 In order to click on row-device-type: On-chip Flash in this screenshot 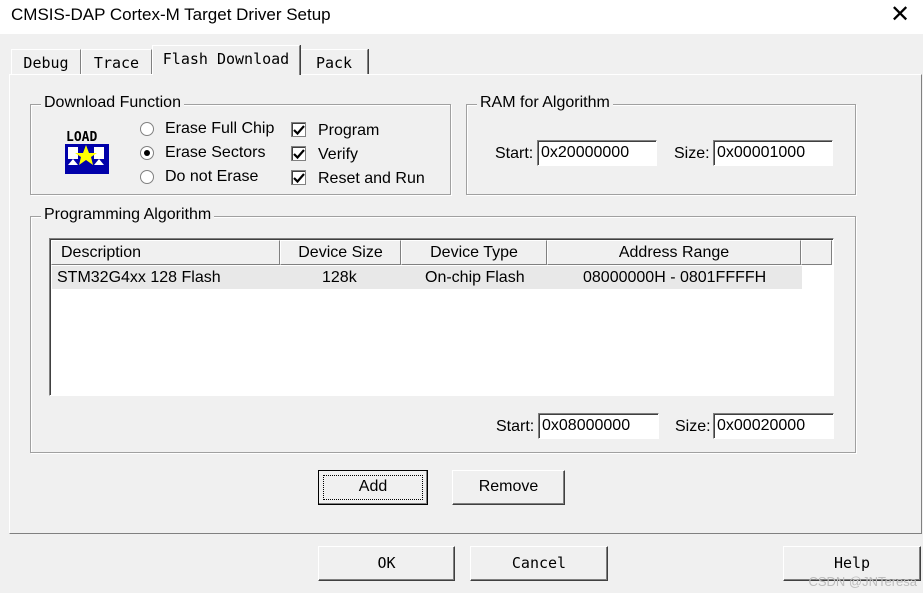, I will do `click(475, 277)`.